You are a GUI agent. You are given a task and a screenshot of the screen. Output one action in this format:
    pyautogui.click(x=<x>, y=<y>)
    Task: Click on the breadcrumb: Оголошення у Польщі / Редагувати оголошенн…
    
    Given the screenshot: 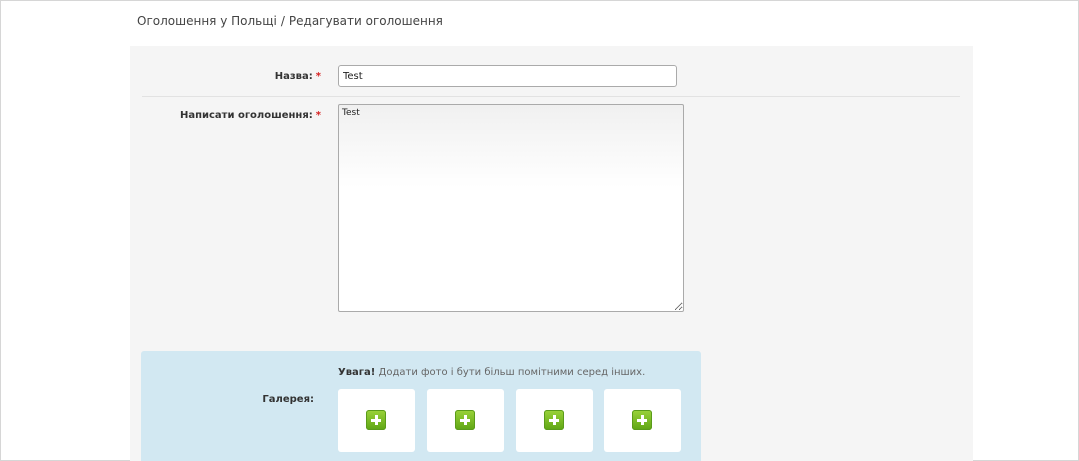 What is the action you would take?
    pyautogui.click(x=290, y=21)
    